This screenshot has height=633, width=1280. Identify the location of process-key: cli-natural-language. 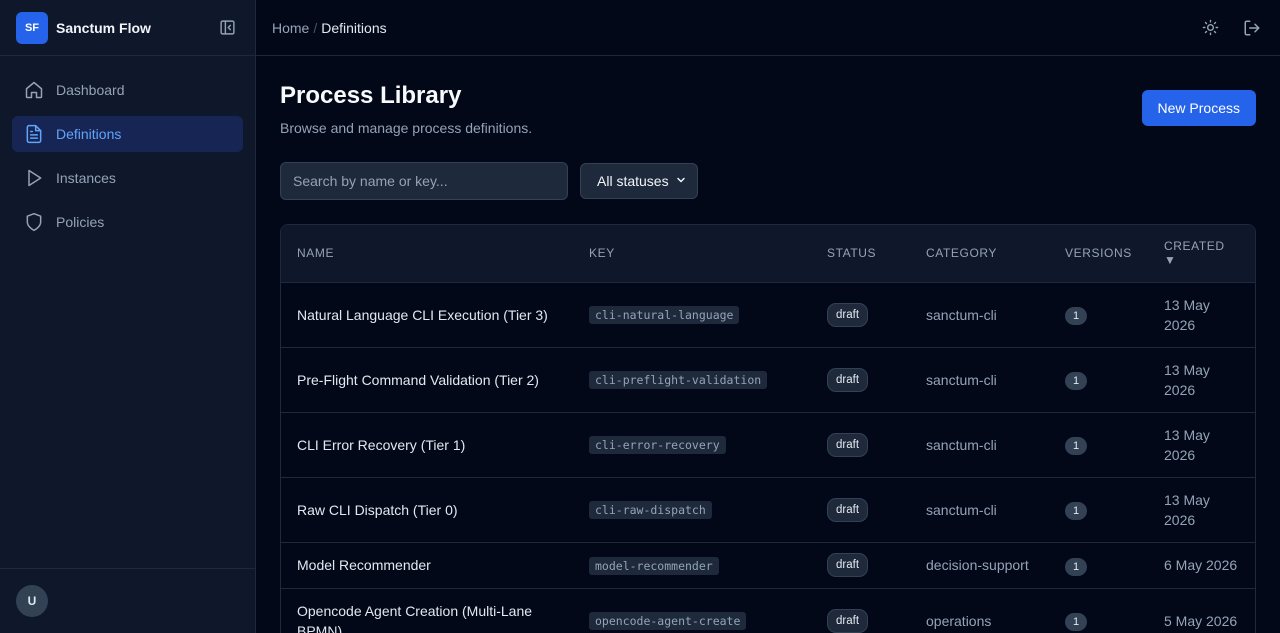
(664, 315).